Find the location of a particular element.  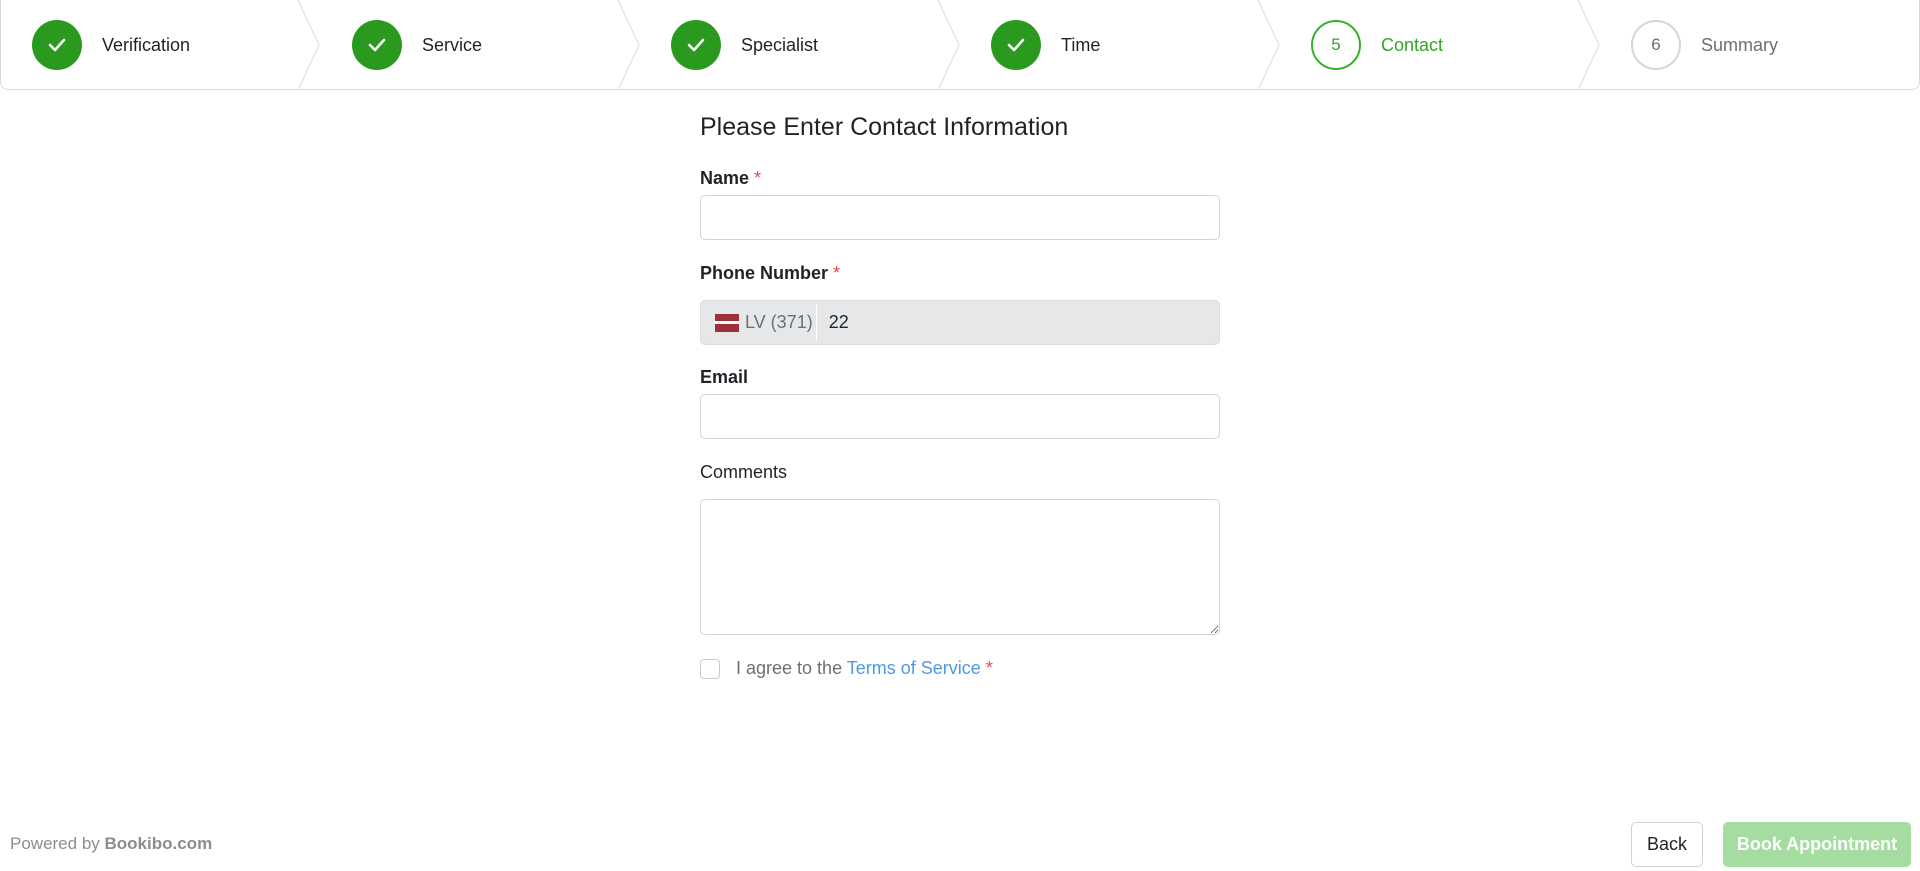

agree-prefix: I agree to the is located at coordinates (789, 668).